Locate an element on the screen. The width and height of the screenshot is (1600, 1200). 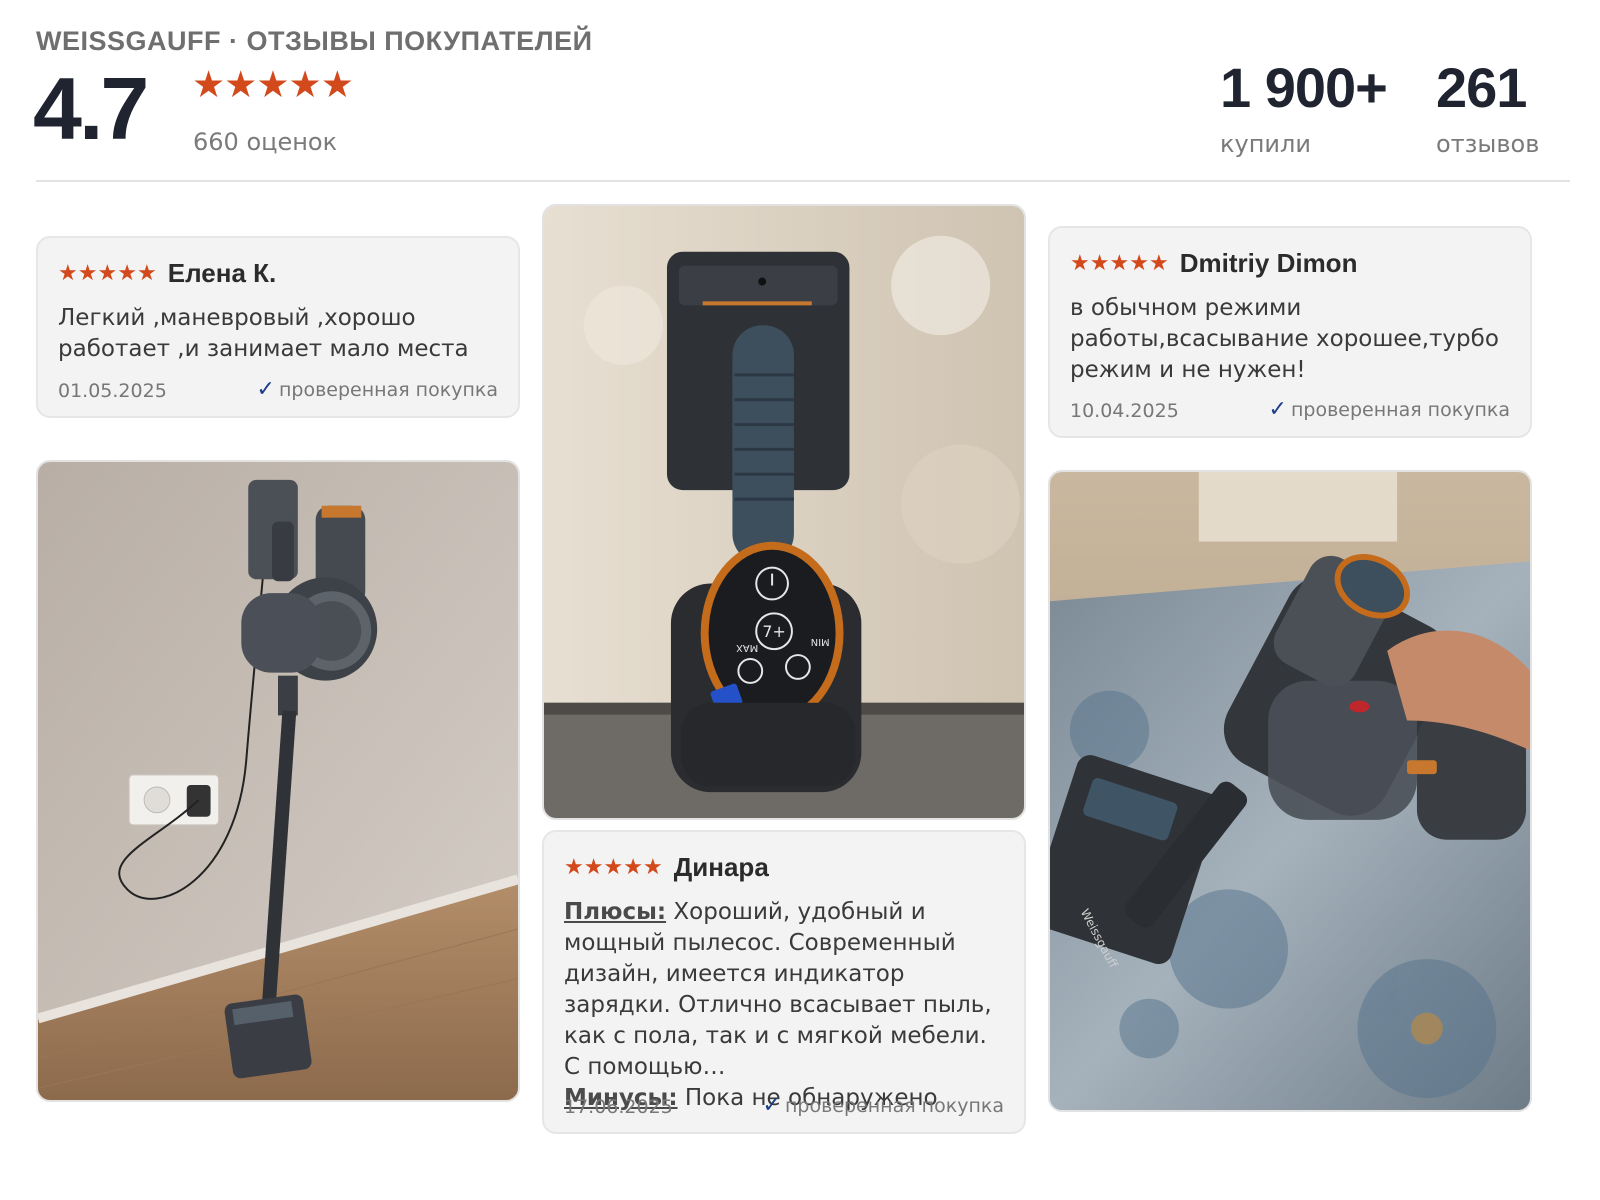
ratings-count: 660 оценок is located at coordinates (265, 142).